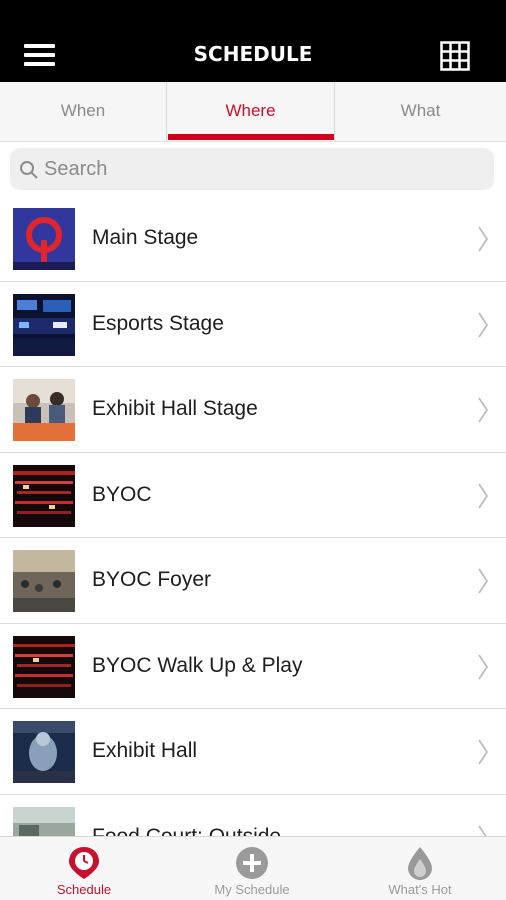  Describe the element at coordinates (145, 750) in the screenshot. I see `location-label: Exhibit Hall` at that location.